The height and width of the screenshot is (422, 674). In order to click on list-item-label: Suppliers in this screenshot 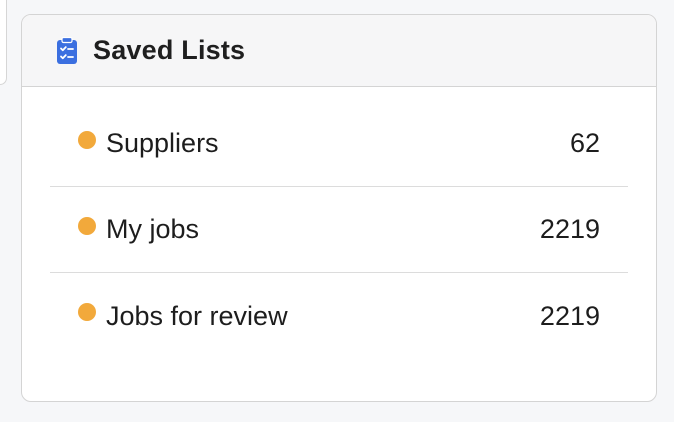, I will do `click(162, 143)`.